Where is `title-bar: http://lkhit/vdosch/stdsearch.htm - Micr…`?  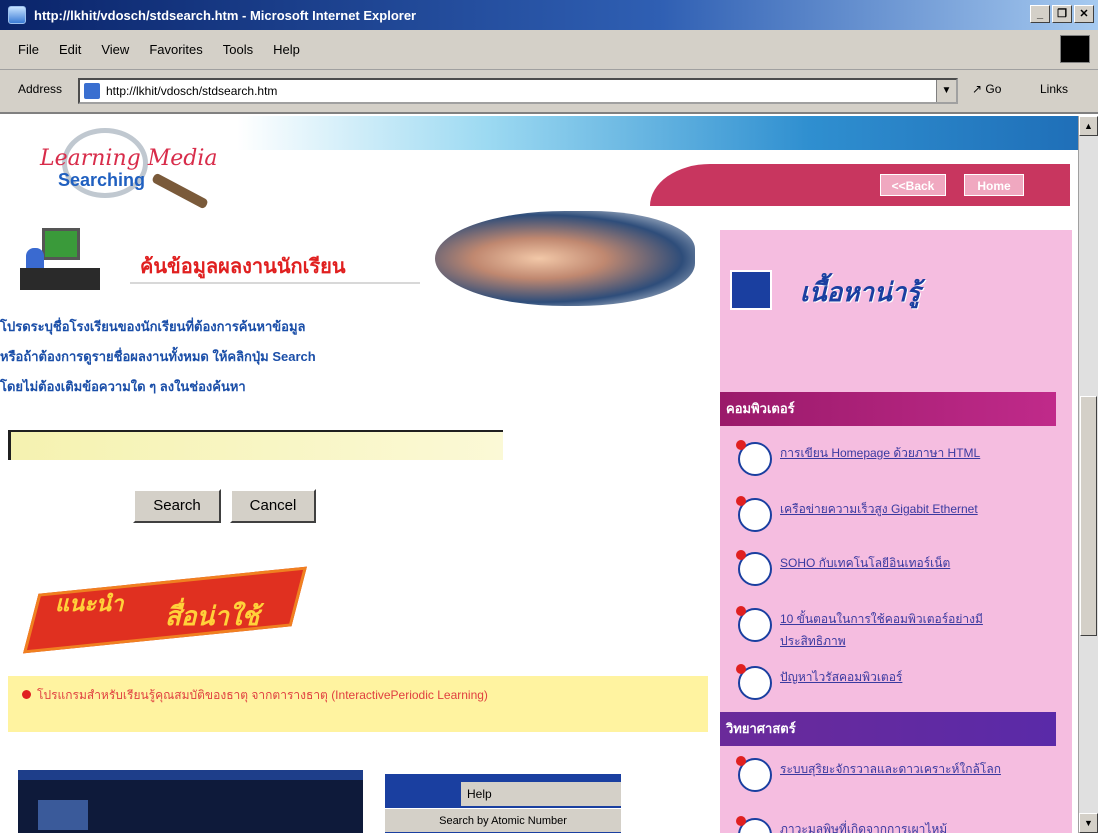
title-bar: http://lkhit/vdosch/stdsearch.htm - Micr… is located at coordinates (549, 15).